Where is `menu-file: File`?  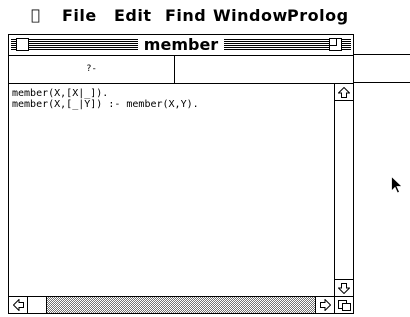 menu-file: File is located at coordinates (79, 15).